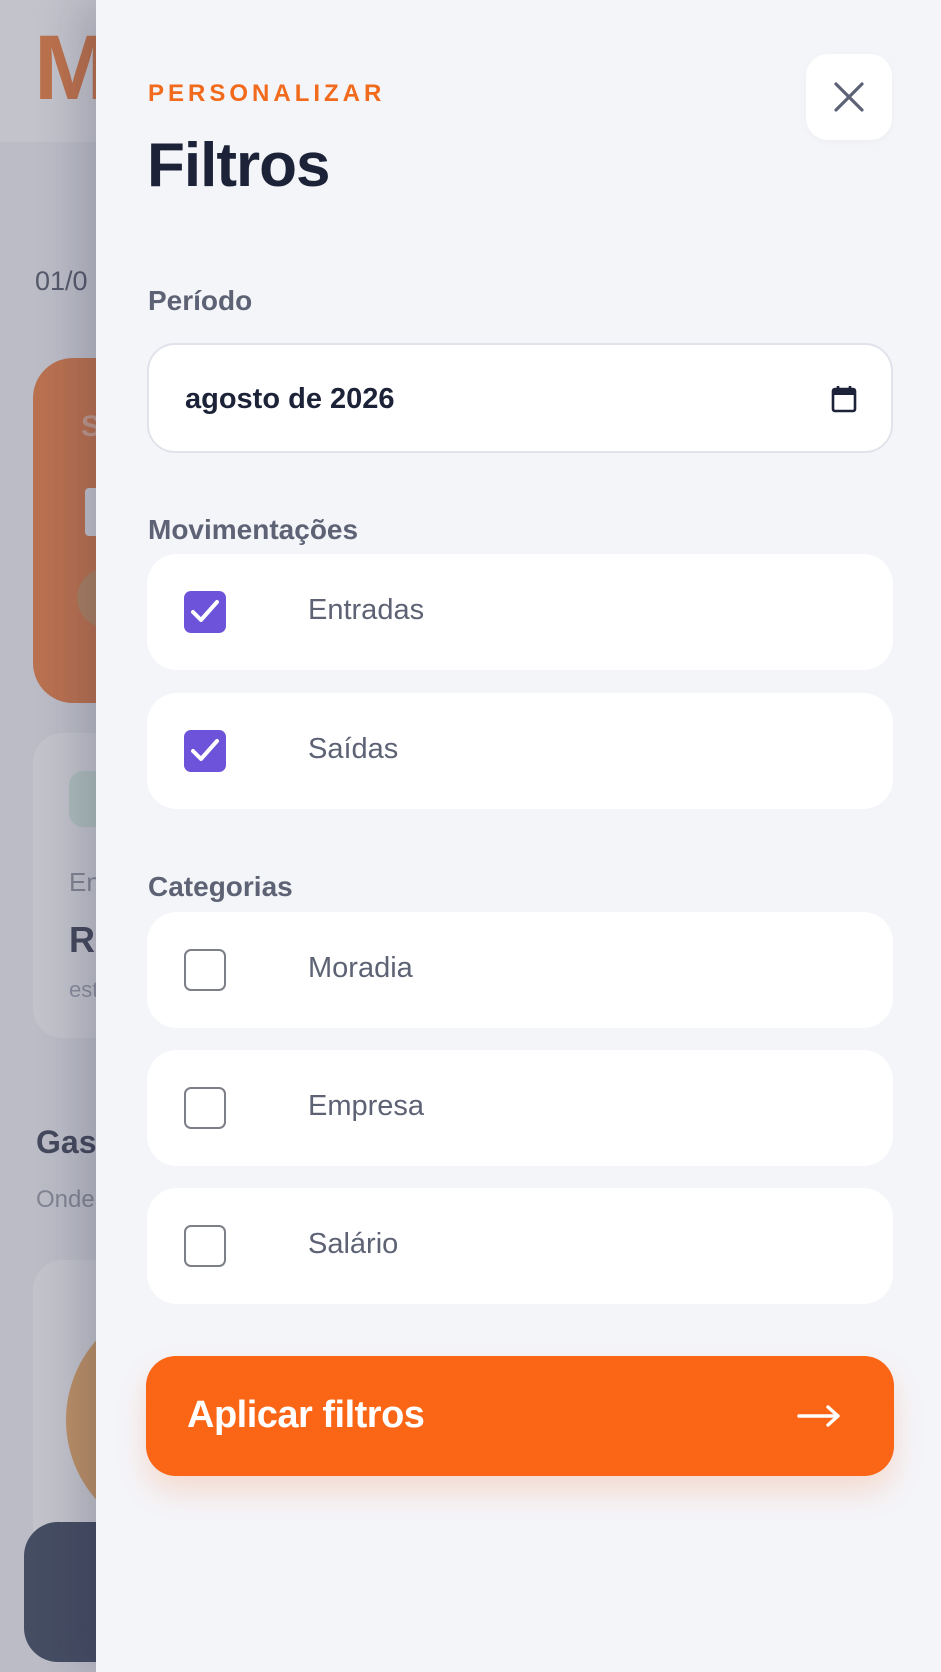  Describe the element at coordinates (520, 970) in the screenshot. I see `option-moradia: Moradia` at that location.